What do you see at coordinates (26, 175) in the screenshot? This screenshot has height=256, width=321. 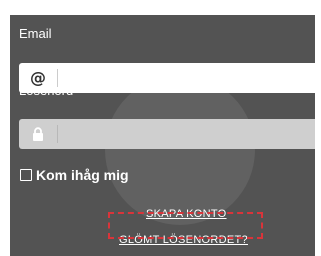 I see `remember-me-checkbox` at bounding box center [26, 175].